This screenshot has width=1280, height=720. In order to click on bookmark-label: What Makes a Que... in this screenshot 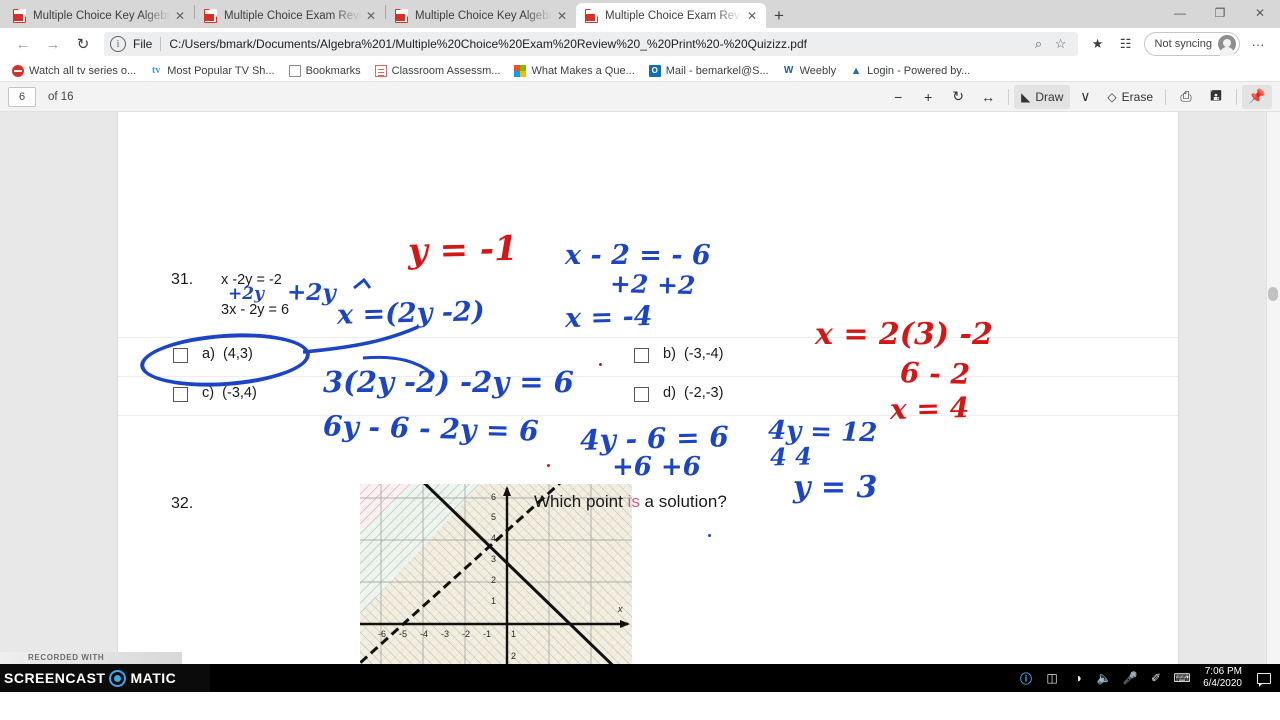, I will do `click(583, 70)`.